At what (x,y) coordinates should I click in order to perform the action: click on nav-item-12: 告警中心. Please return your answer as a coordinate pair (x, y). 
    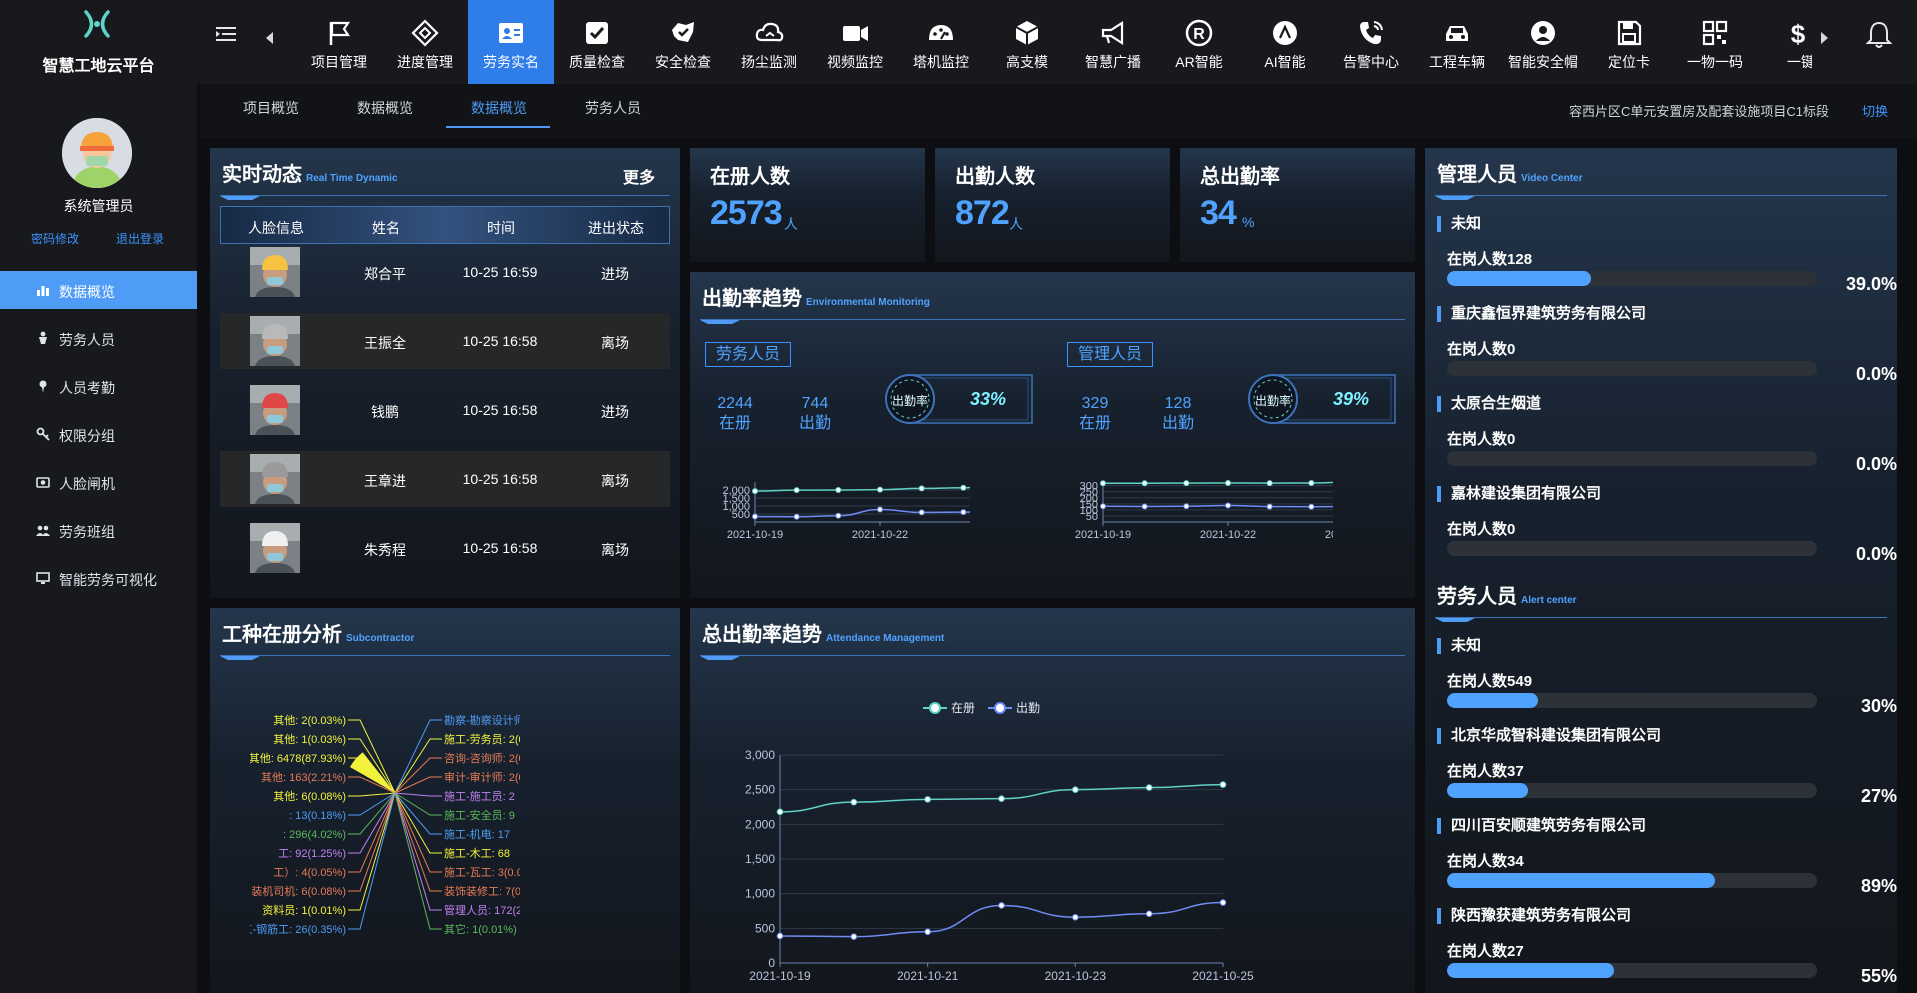
    Looking at the image, I should click on (1371, 42).